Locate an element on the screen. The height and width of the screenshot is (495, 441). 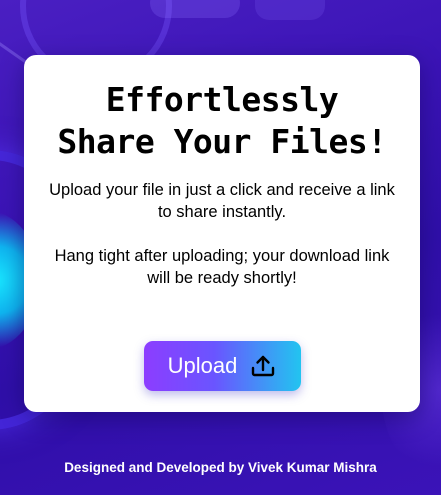
upload-icon is located at coordinates (263, 366).